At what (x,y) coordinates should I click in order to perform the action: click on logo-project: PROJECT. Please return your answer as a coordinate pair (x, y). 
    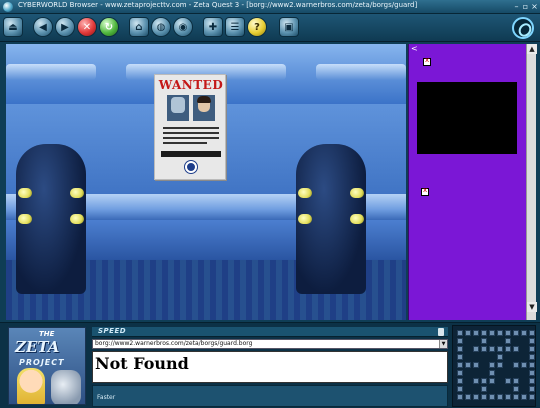
    Looking at the image, I should click on (42, 362).